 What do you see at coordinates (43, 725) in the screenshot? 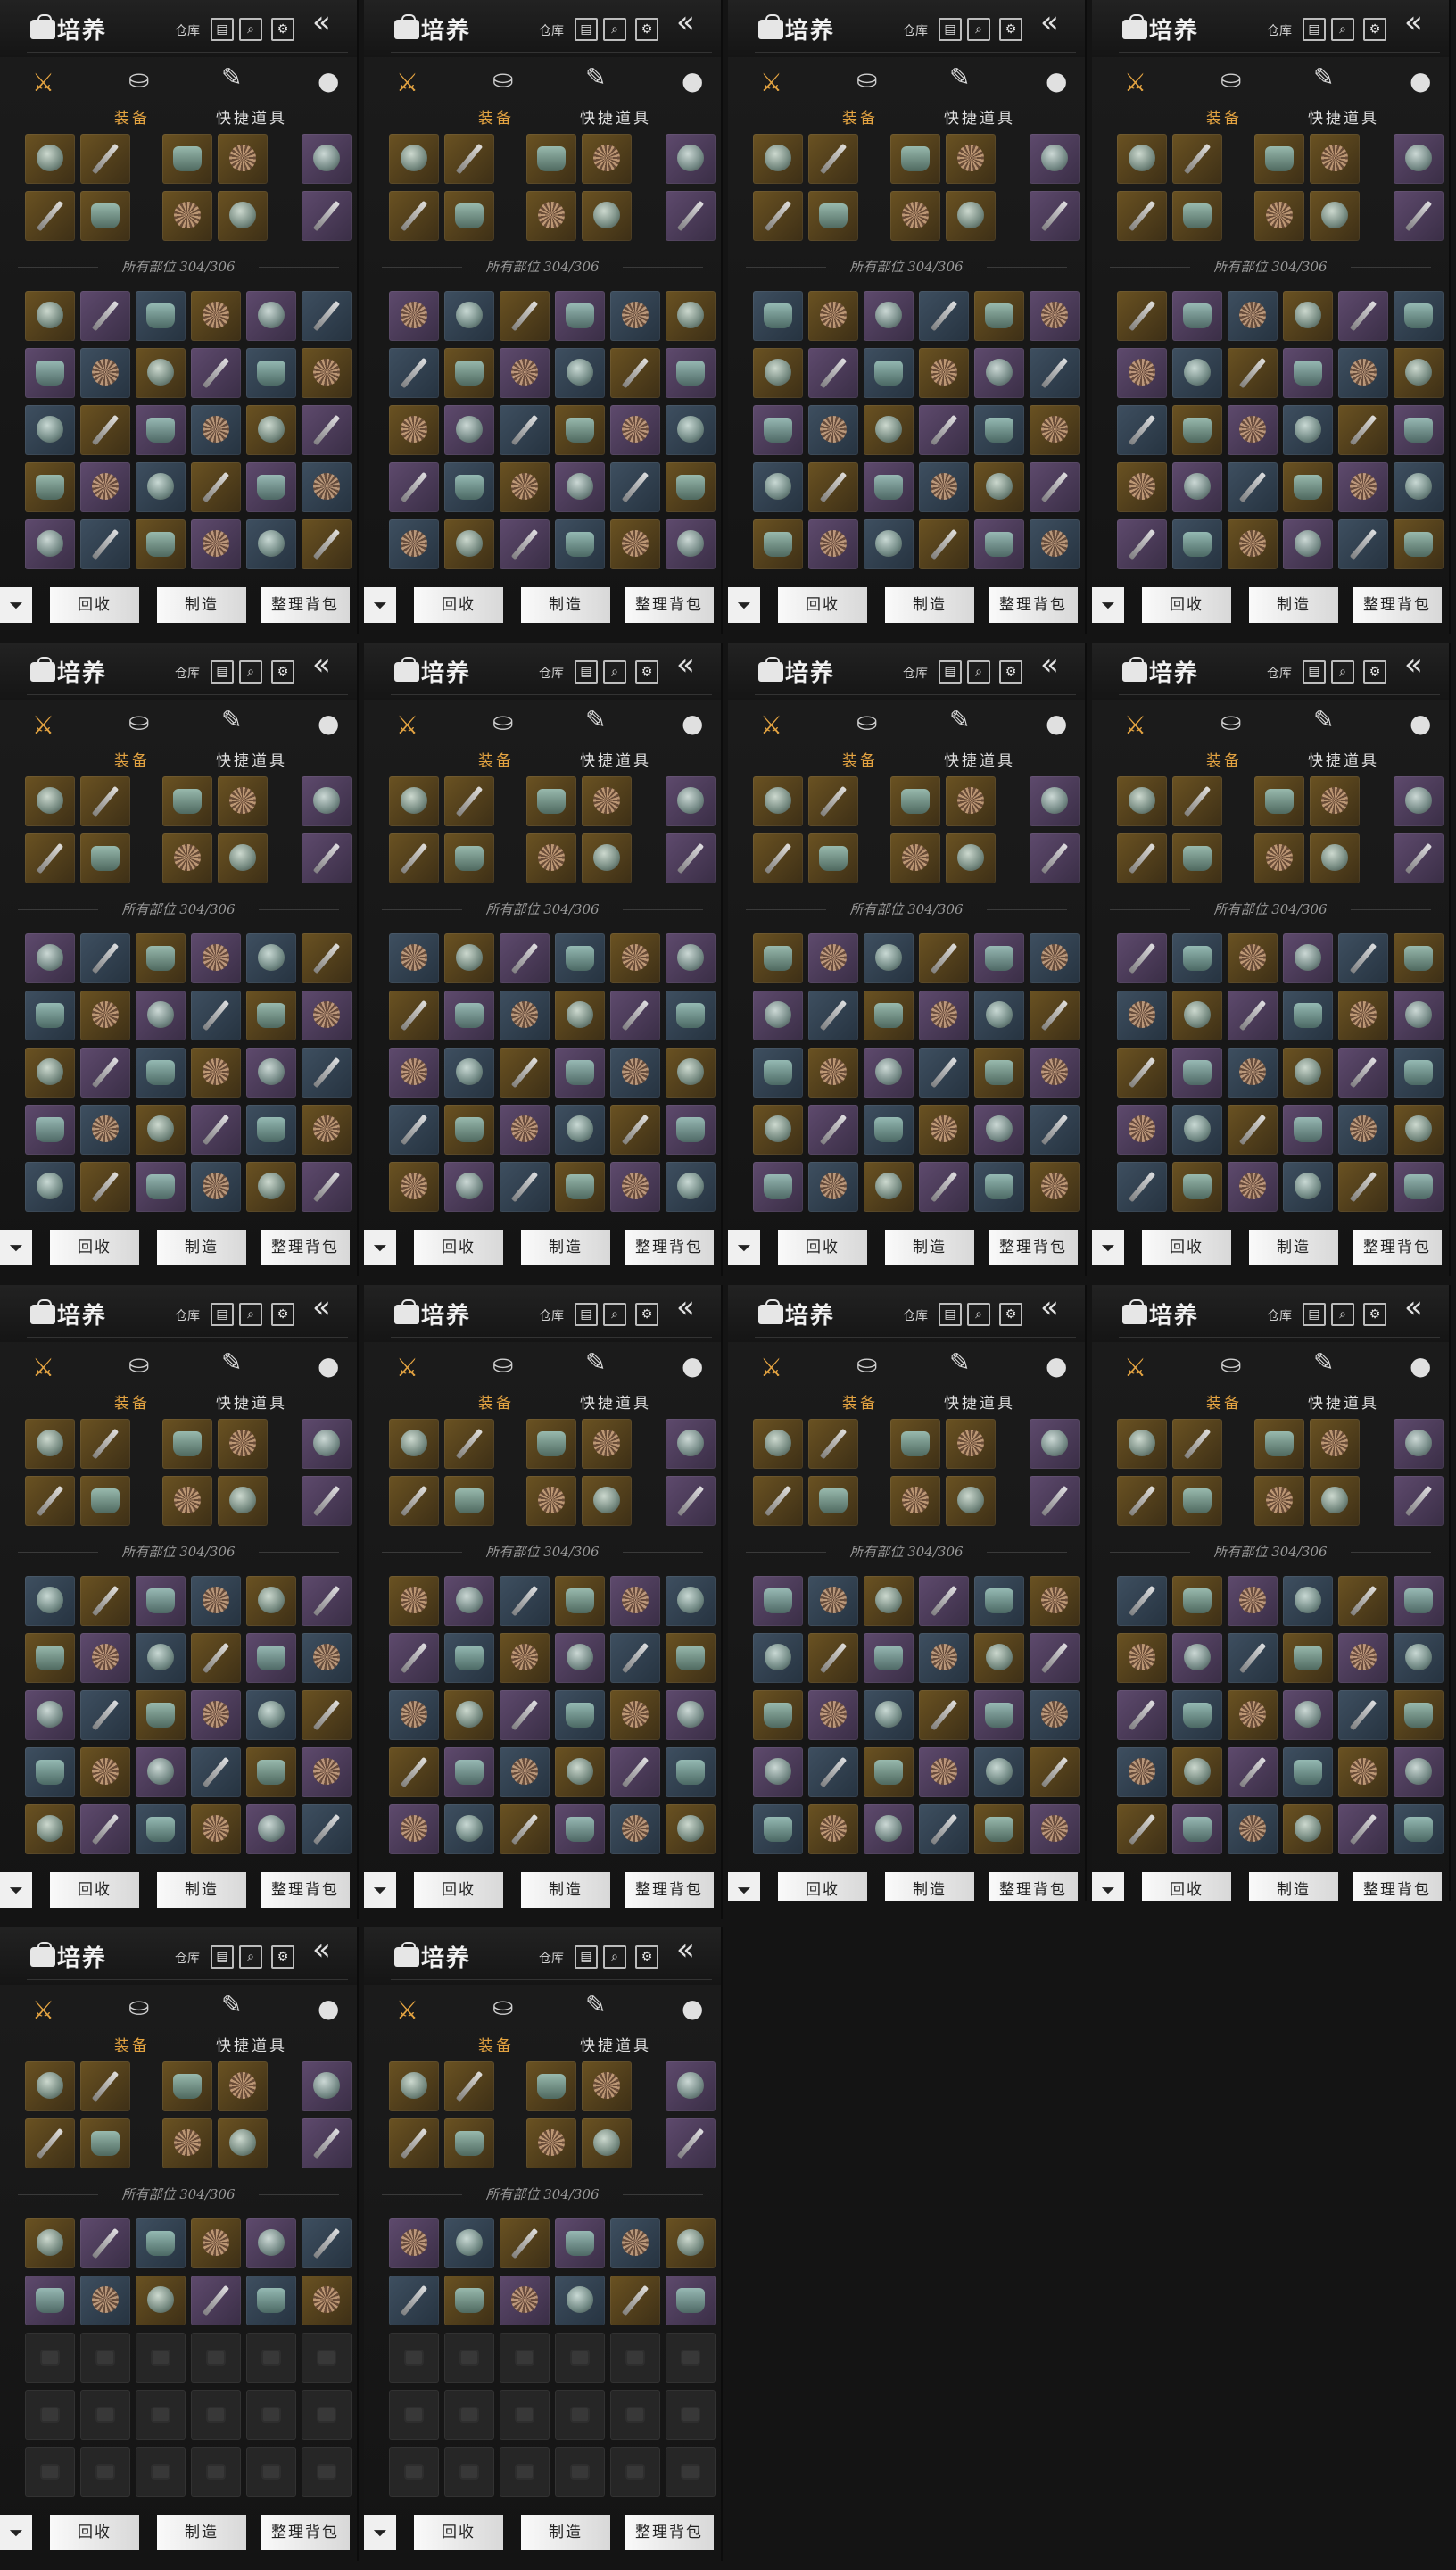
I see `crossed-swords-icon: ⚔` at bounding box center [43, 725].